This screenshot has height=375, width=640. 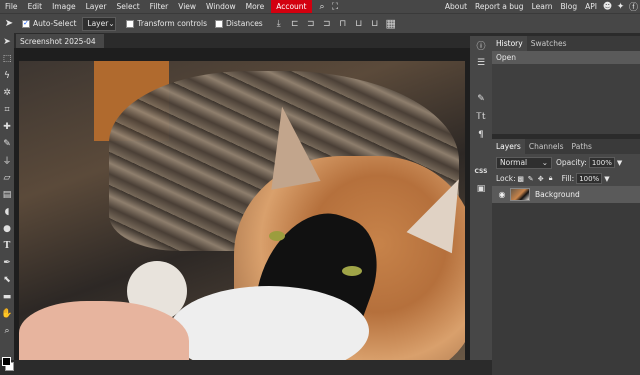 What do you see at coordinates (279, 24) in the screenshot?
I see `download-icon: ⤓` at bounding box center [279, 24].